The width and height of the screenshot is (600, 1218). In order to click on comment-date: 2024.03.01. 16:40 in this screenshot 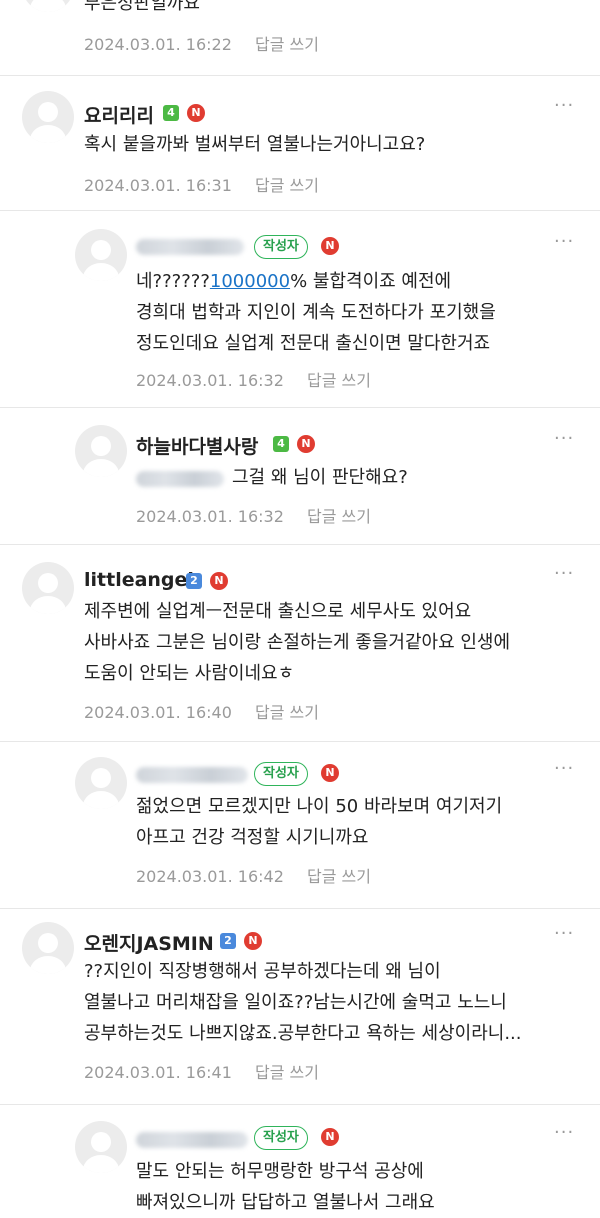, I will do `click(158, 712)`.